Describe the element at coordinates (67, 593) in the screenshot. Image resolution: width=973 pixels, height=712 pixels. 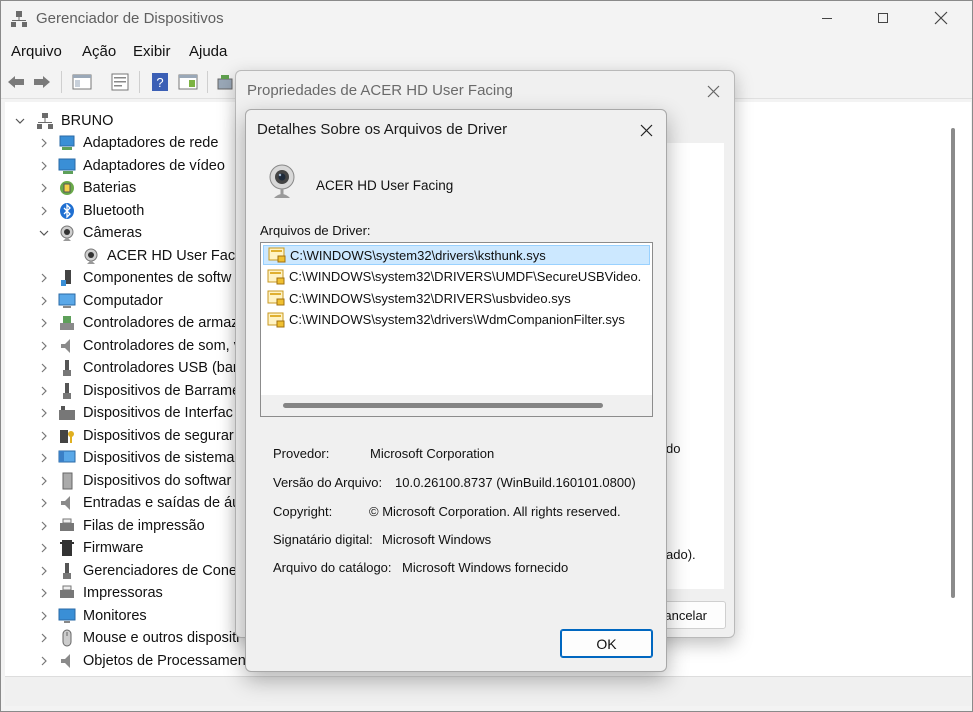
I see `printer-icon` at that location.